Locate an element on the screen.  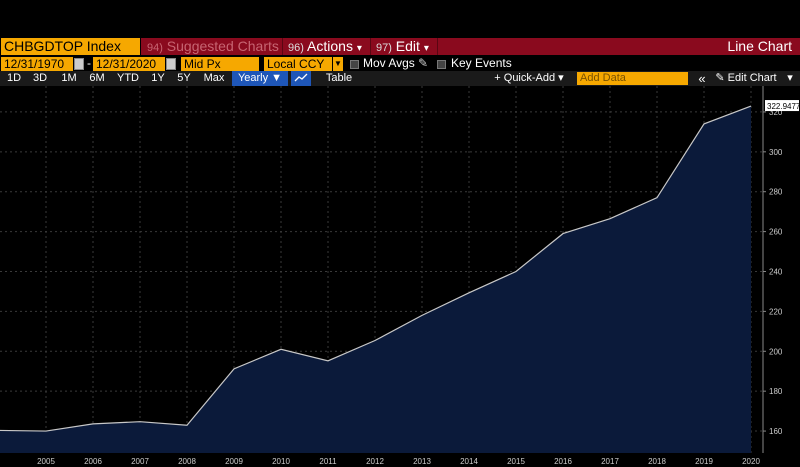
y-tick-280: 280 is located at coordinates (776, 192).